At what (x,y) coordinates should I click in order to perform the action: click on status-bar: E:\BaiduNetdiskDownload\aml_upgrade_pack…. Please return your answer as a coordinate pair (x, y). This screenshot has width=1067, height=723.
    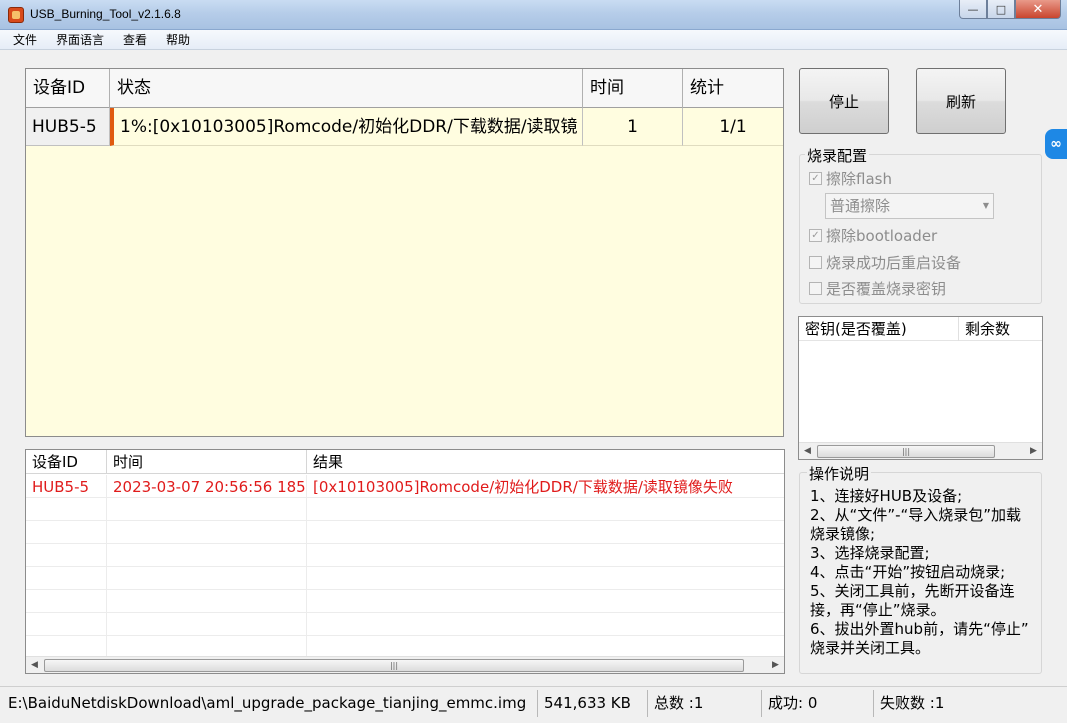
    Looking at the image, I should click on (533, 704).